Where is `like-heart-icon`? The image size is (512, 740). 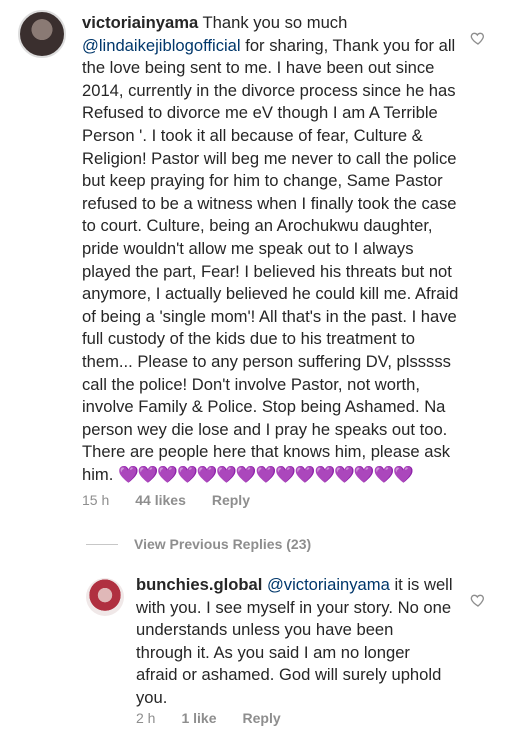
like-heart-icon is located at coordinates (478, 38).